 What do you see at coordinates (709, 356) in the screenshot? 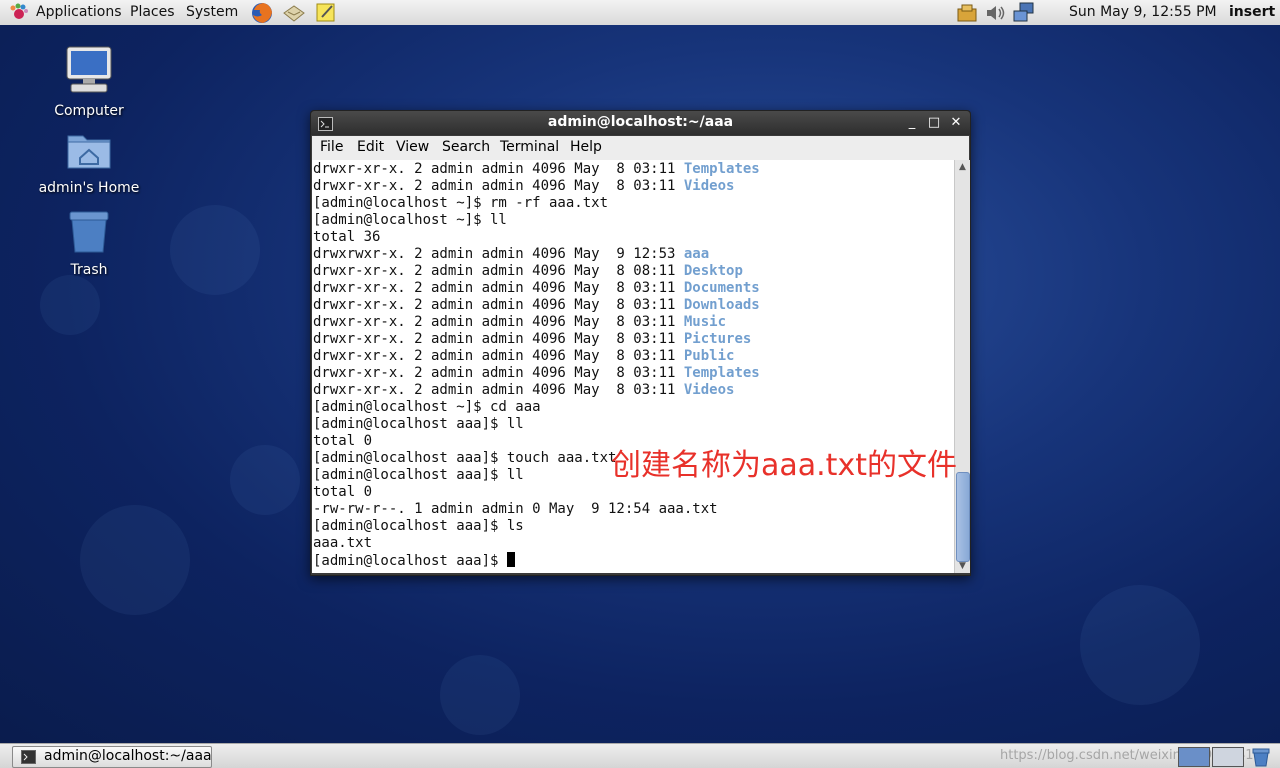
I see `directory-name: Public` at bounding box center [709, 356].